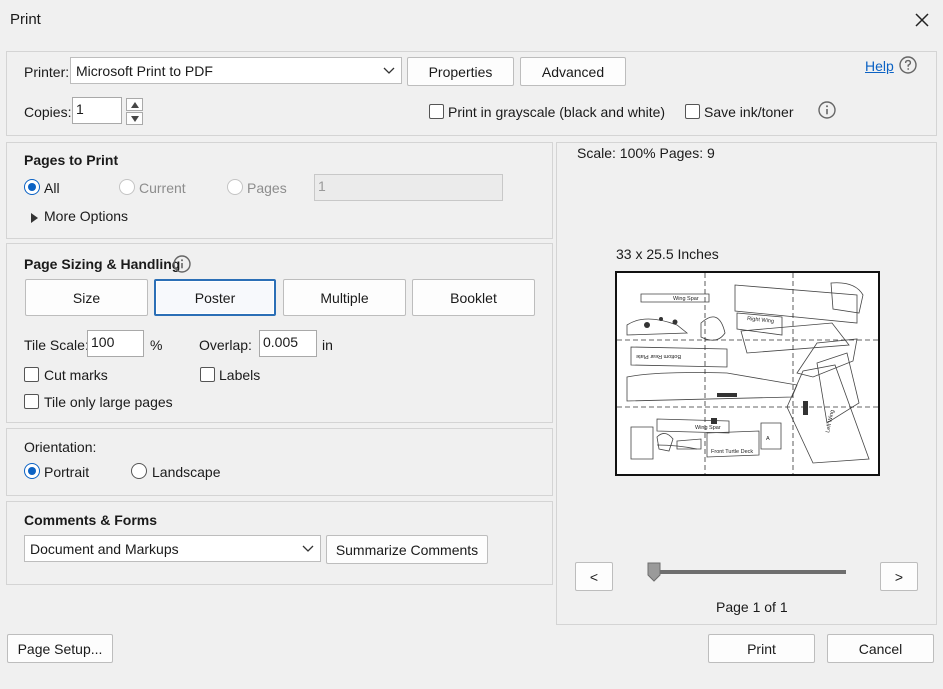 This screenshot has width=943, height=689. What do you see at coordinates (67, 472) in the screenshot?
I see `portrait-label: Portrait` at bounding box center [67, 472].